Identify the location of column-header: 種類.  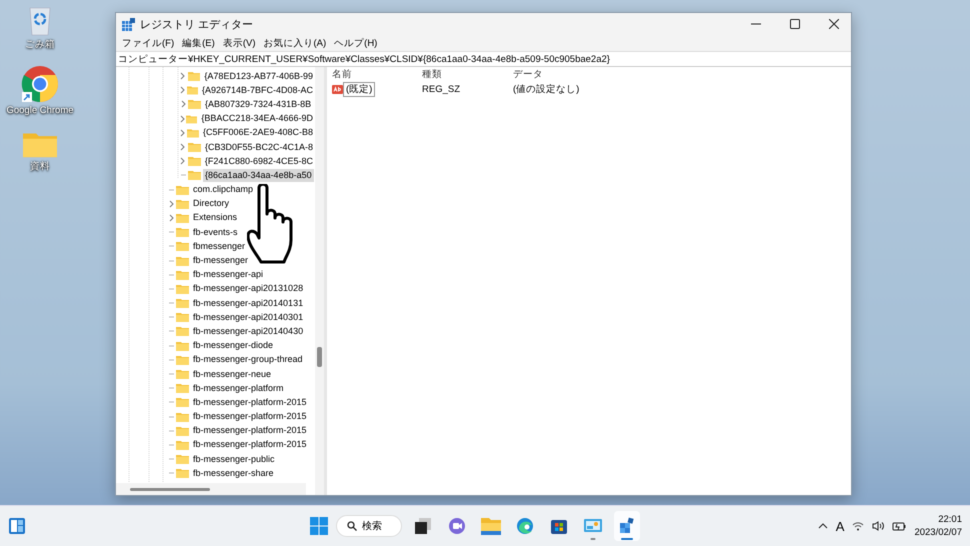
(467, 74).